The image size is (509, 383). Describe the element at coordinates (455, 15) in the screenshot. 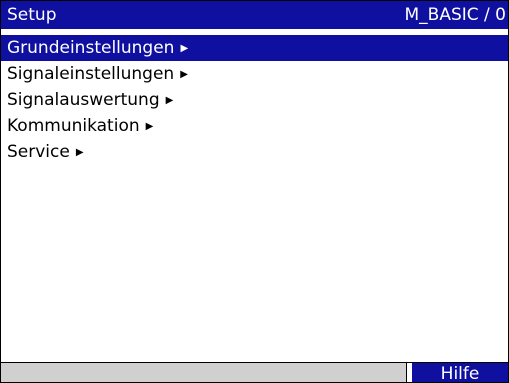

I see `menu-code: M_BASIC / 0` at that location.